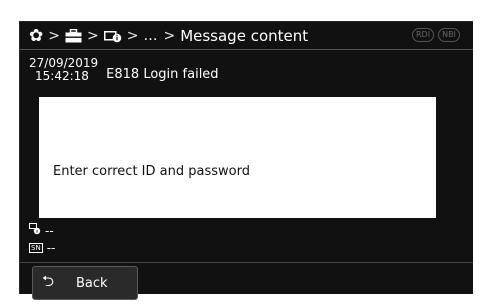 Image resolution: width=490 pixels, height=304 pixels. Describe the element at coordinates (62, 76) in the screenshot. I see `message-time: 15:42:18` at that location.